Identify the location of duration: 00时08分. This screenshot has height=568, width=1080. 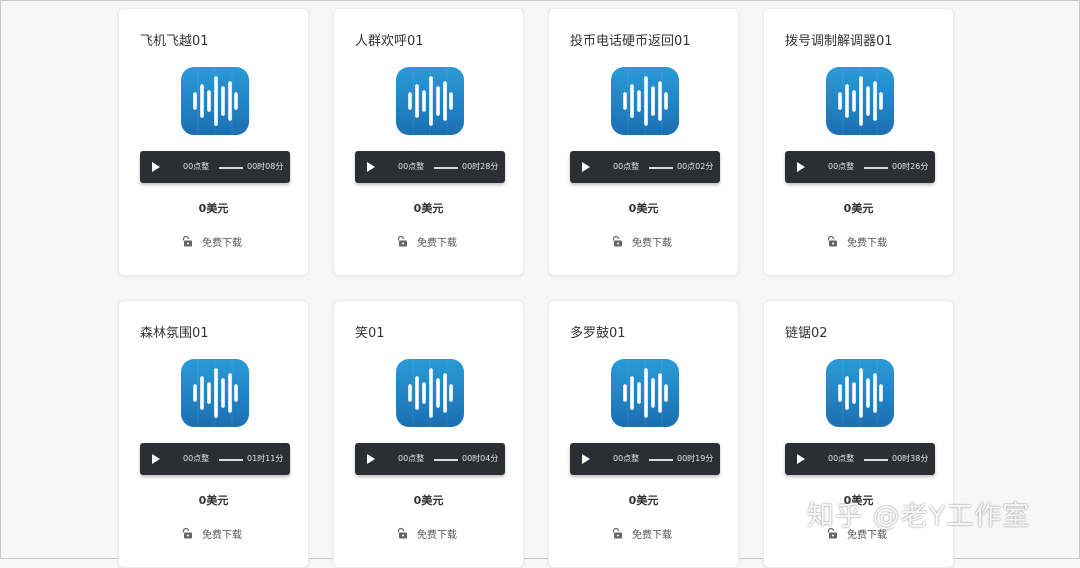
(265, 166).